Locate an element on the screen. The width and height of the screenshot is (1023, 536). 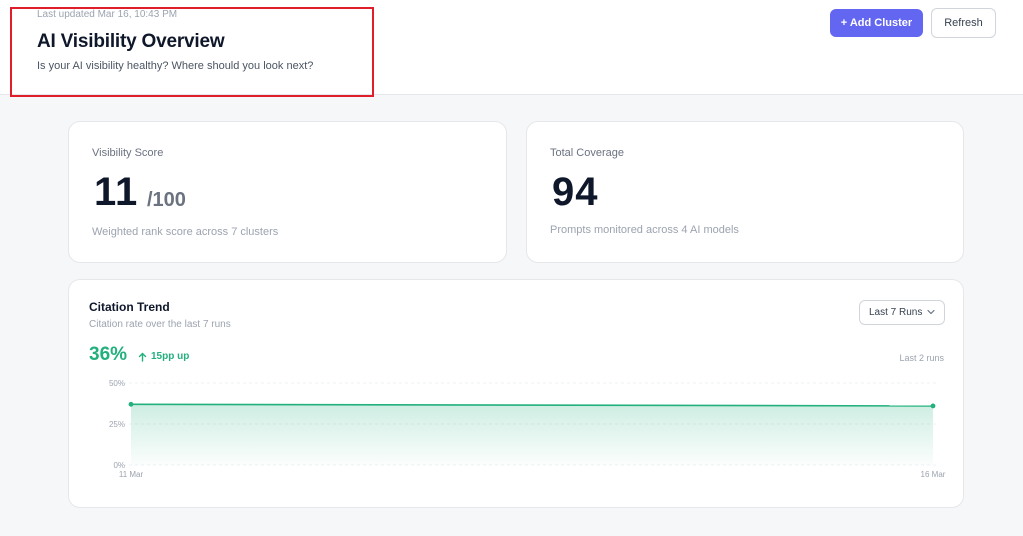
x-tick-label: 11 Mar is located at coordinates (131, 474).